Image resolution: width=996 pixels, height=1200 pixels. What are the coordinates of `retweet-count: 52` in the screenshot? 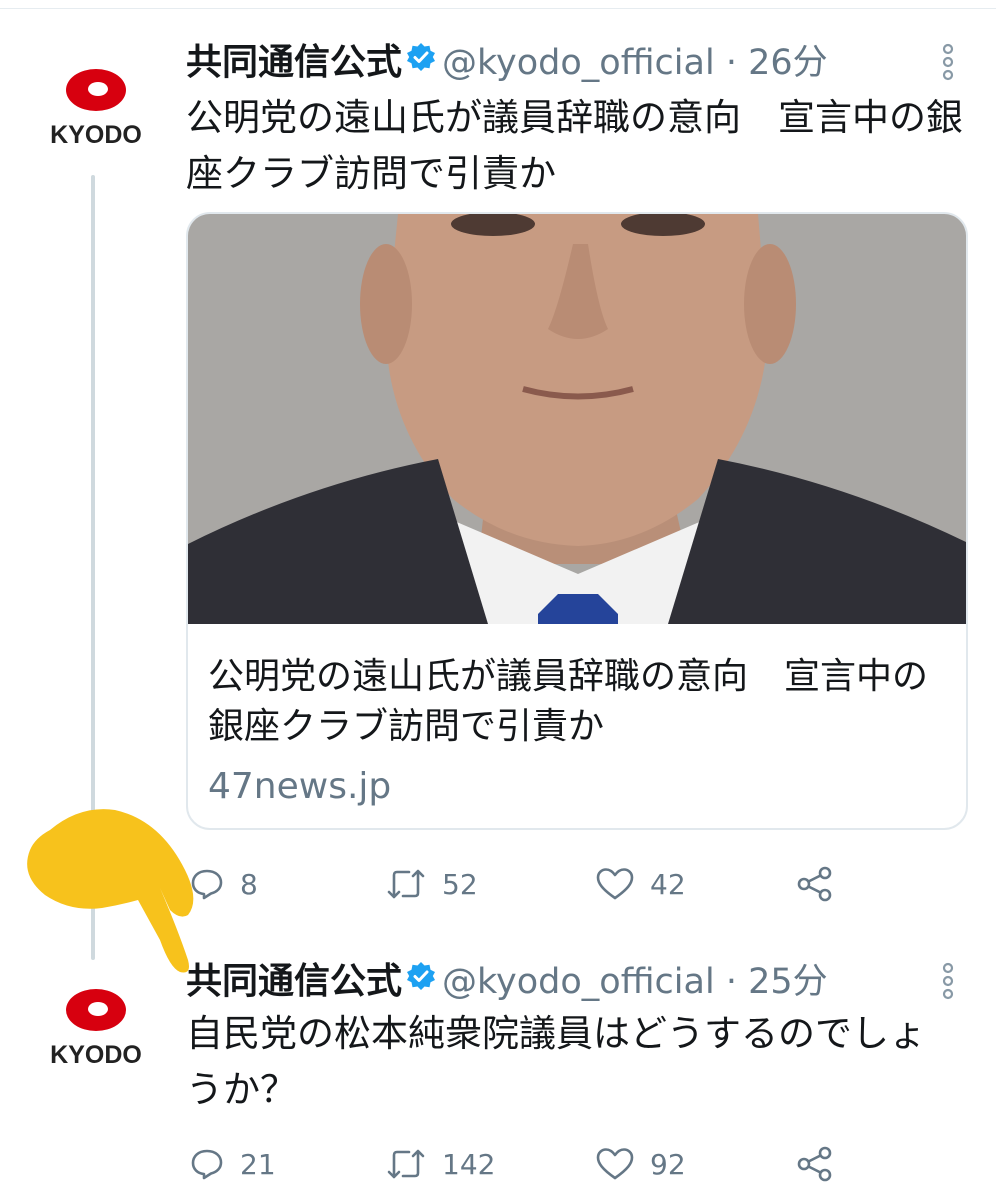 It's located at (460, 884).